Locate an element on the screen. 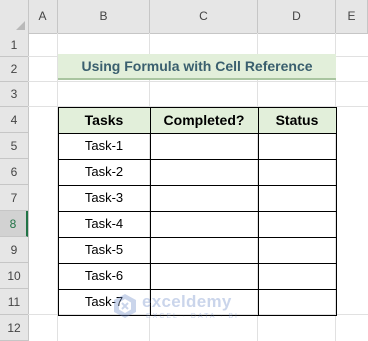  row-header-10: 10 is located at coordinates (14, 276).